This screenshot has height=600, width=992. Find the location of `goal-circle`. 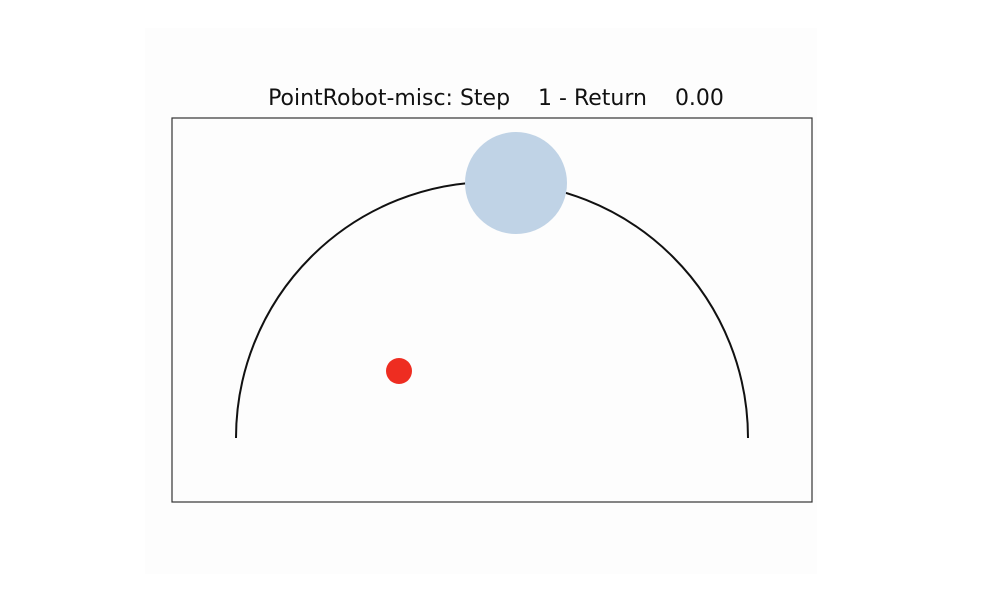

goal-circle is located at coordinates (516, 183).